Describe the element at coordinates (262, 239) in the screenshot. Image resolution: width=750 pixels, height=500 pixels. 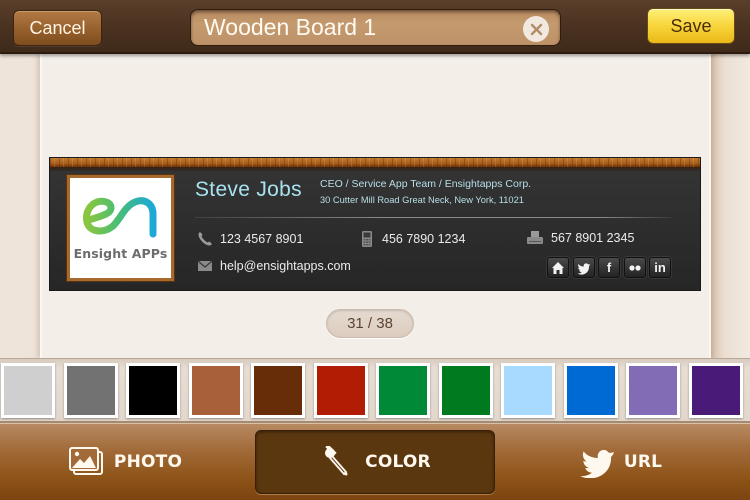
I see `phone-number: 123 4567 8901` at that location.